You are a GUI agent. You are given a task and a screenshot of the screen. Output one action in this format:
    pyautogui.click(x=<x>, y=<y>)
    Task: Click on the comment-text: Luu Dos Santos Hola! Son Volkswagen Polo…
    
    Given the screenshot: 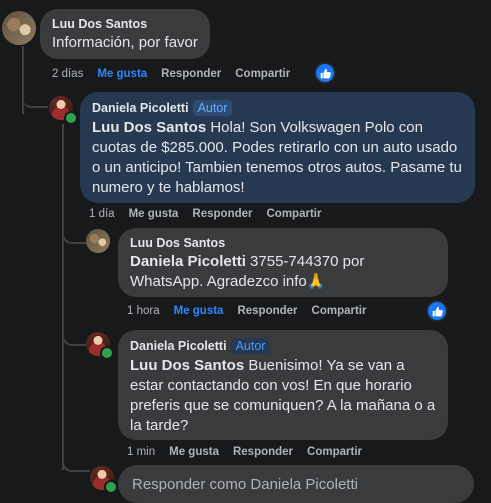 What is the action you would take?
    pyautogui.click(x=277, y=157)
    